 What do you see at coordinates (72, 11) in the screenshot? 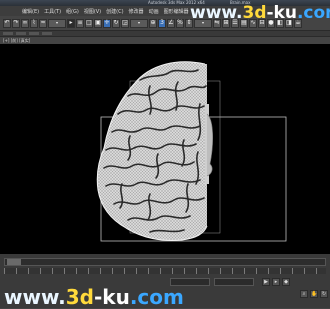
I see `menu-item-group: 组(G)` at bounding box center [72, 11].